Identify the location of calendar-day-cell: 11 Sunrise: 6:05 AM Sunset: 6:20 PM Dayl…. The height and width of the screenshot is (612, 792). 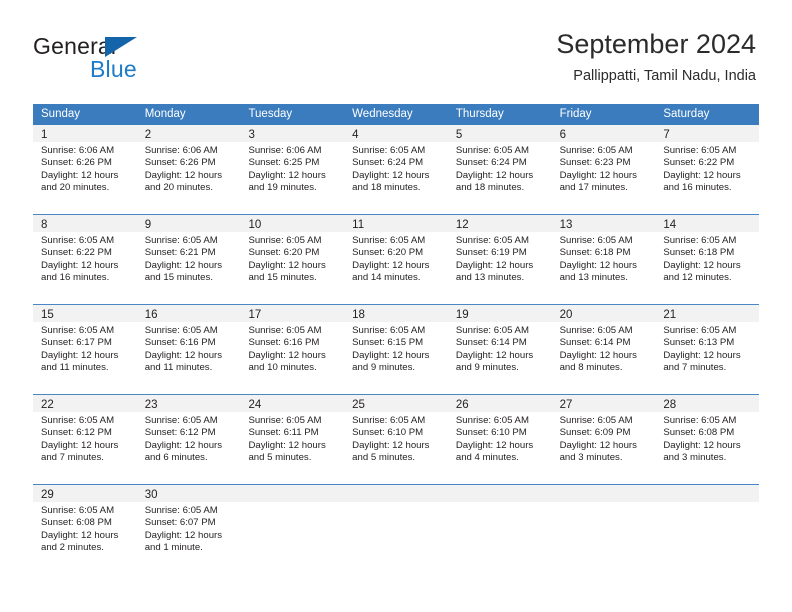
(396, 259).